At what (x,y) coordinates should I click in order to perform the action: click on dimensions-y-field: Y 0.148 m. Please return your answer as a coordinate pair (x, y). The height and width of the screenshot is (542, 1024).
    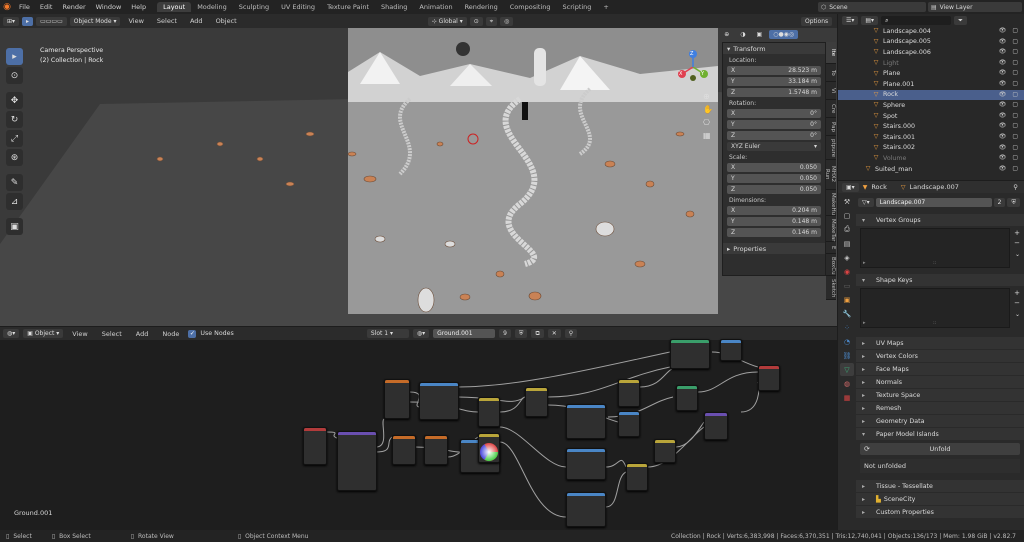
    Looking at the image, I should click on (774, 221).